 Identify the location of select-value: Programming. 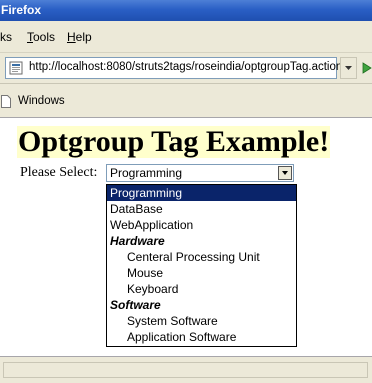
(146, 173).